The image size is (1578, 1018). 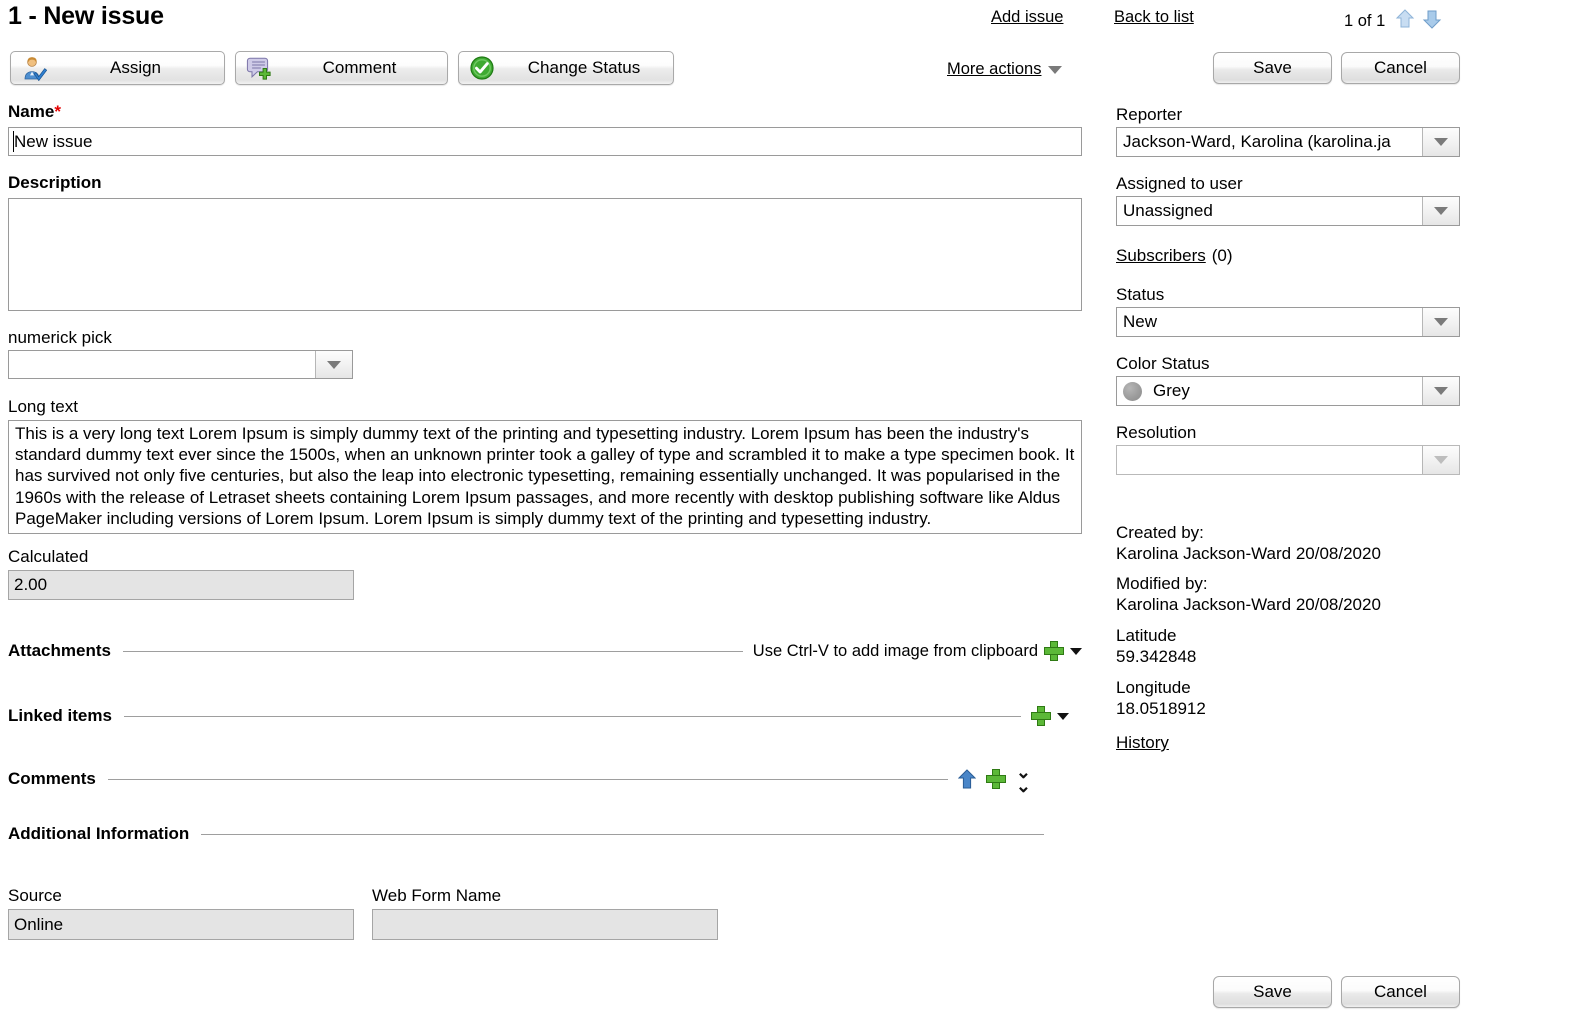 What do you see at coordinates (1160, 532) in the screenshot?
I see `created-by-label: Created by:` at bounding box center [1160, 532].